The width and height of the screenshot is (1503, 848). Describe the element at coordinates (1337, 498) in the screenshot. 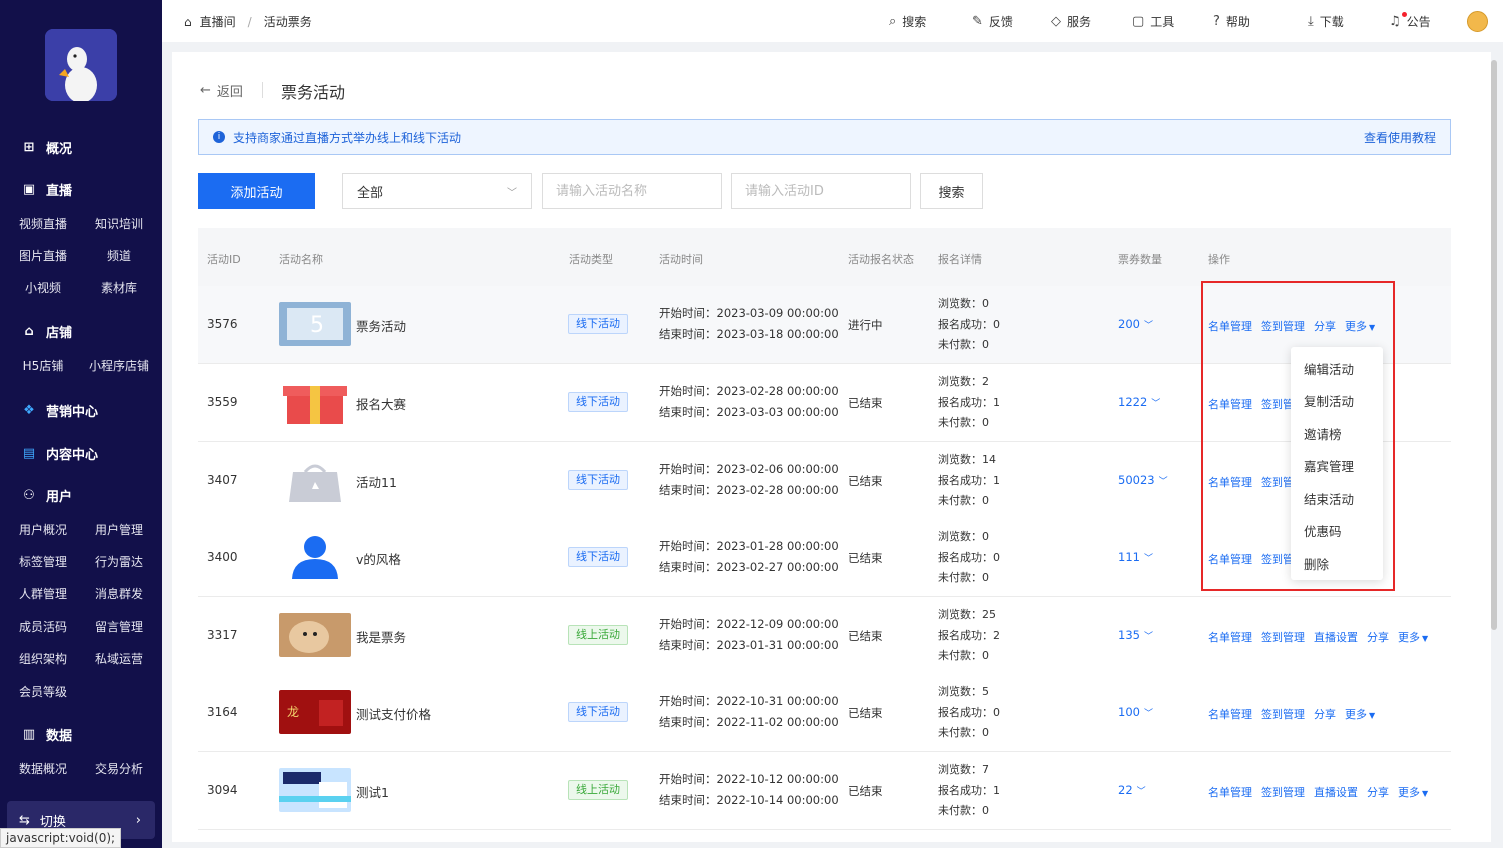

I see `menu-end-activity: 结束活动` at that location.